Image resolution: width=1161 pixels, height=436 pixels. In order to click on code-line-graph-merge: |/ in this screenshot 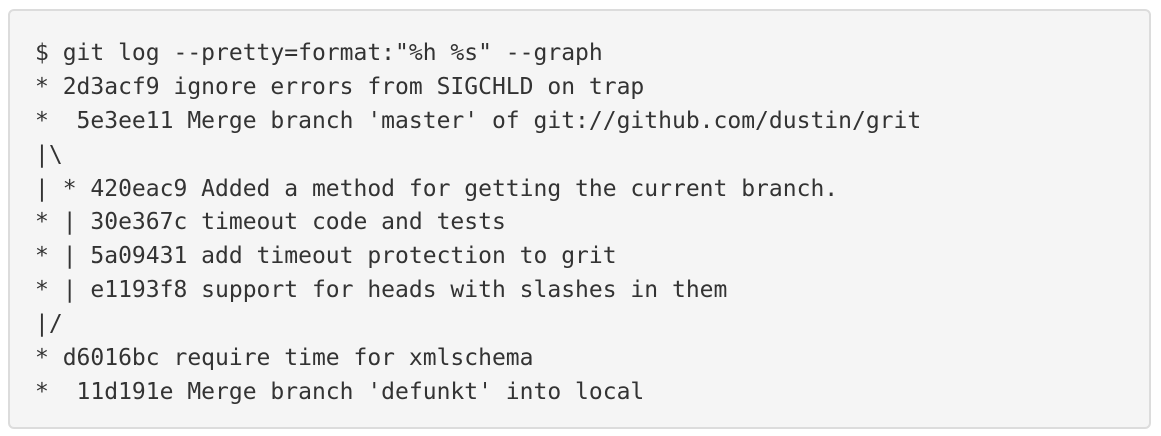, I will do `click(49, 324)`.